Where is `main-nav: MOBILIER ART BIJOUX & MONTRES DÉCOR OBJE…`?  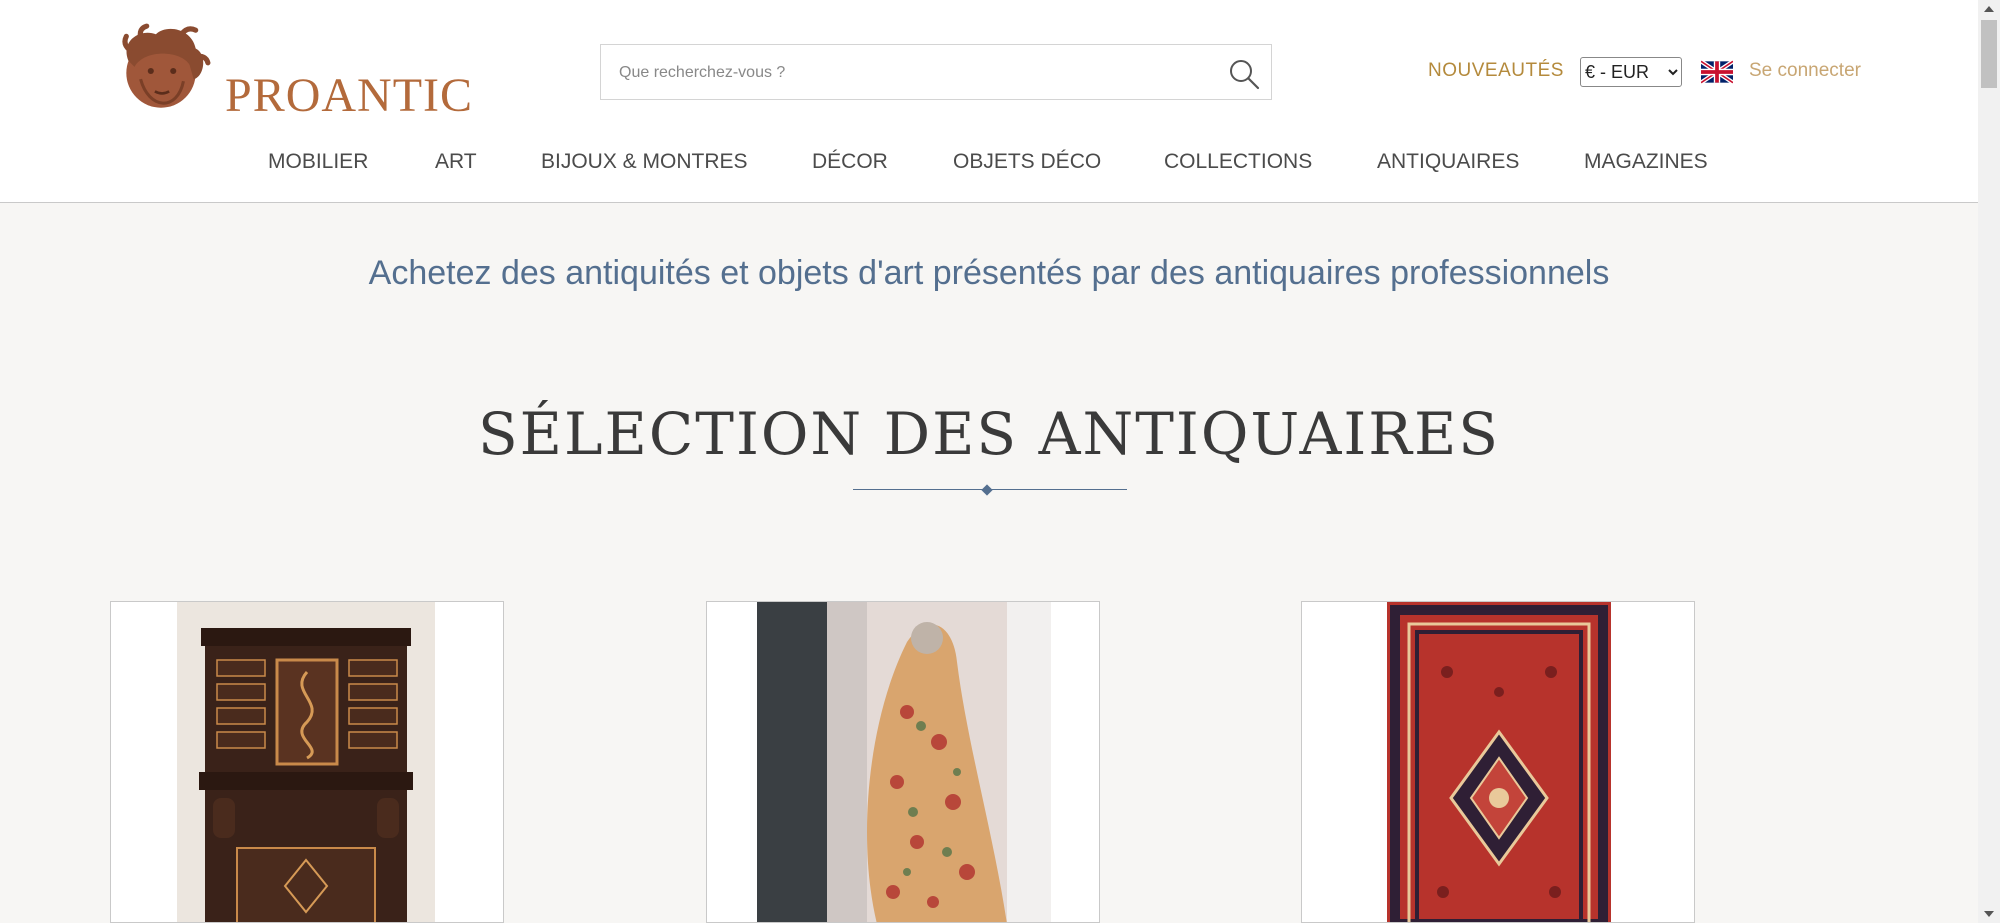 main-nav: MOBILIER ART BIJOUX & MONTRES DÉCOR OBJE… is located at coordinates (978, 163).